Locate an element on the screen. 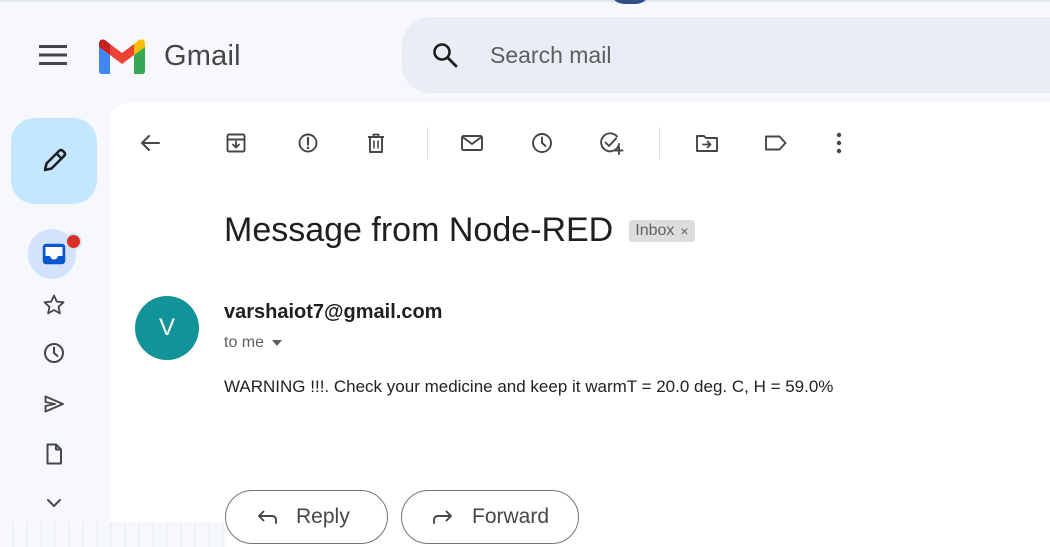 The image size is (1050, 547). sidebar-item-snoozed is located at coordinates (54, 353).